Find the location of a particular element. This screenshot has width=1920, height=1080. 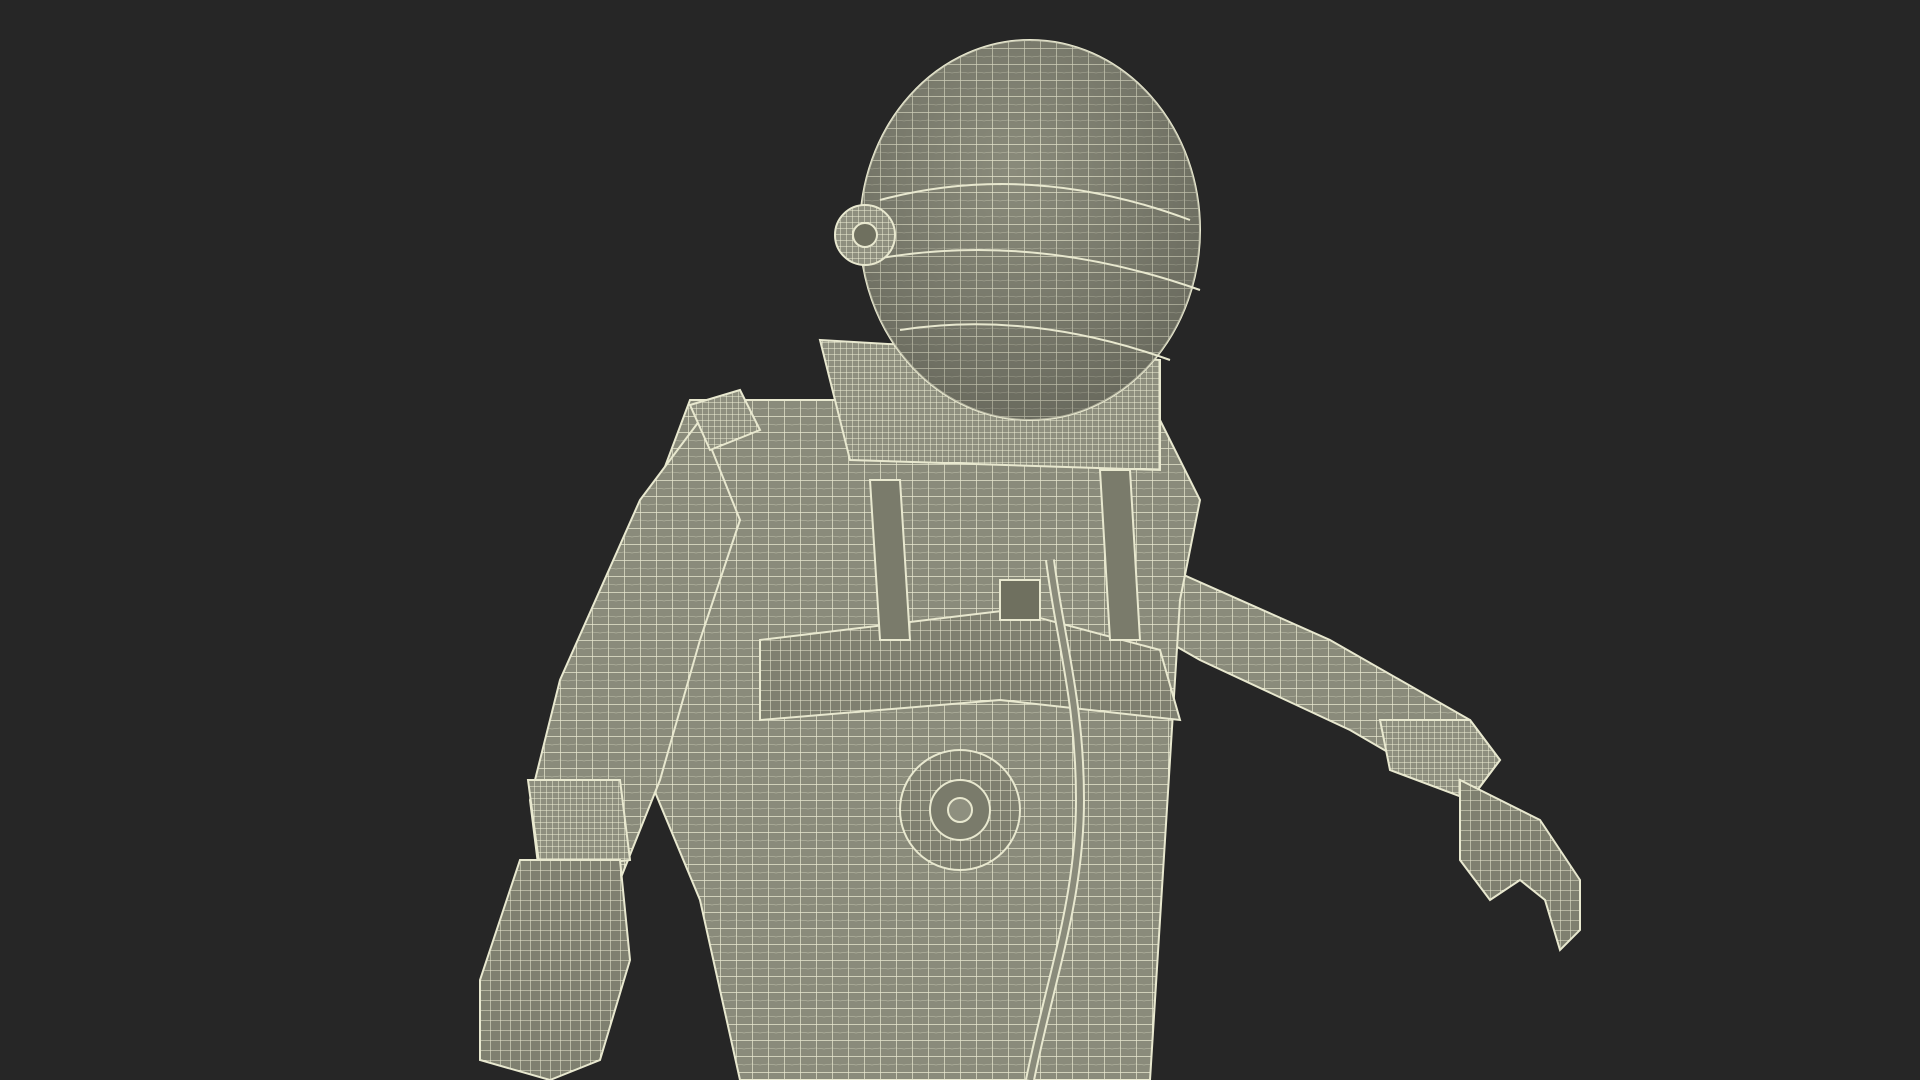

right-glove is located at coordinates (1520, 865).